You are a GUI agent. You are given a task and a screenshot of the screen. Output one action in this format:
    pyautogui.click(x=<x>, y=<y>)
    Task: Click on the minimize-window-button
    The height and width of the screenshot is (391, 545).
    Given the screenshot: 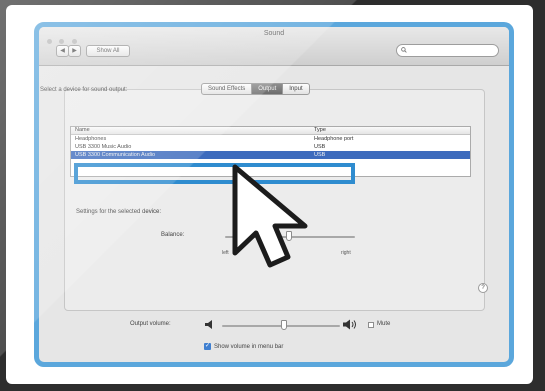 What is the action you would take?
    pyautogui.click(x=62, y=41)
    